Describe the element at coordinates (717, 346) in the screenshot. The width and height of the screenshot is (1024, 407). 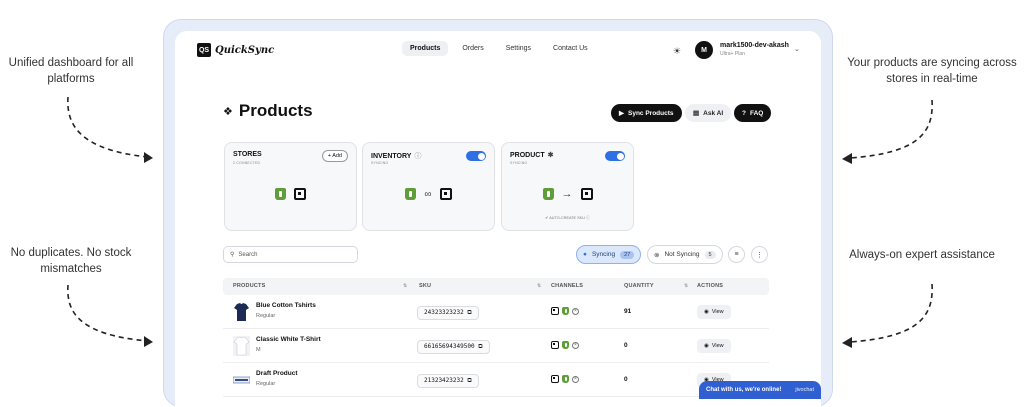
I see `view-label: View` at that location.